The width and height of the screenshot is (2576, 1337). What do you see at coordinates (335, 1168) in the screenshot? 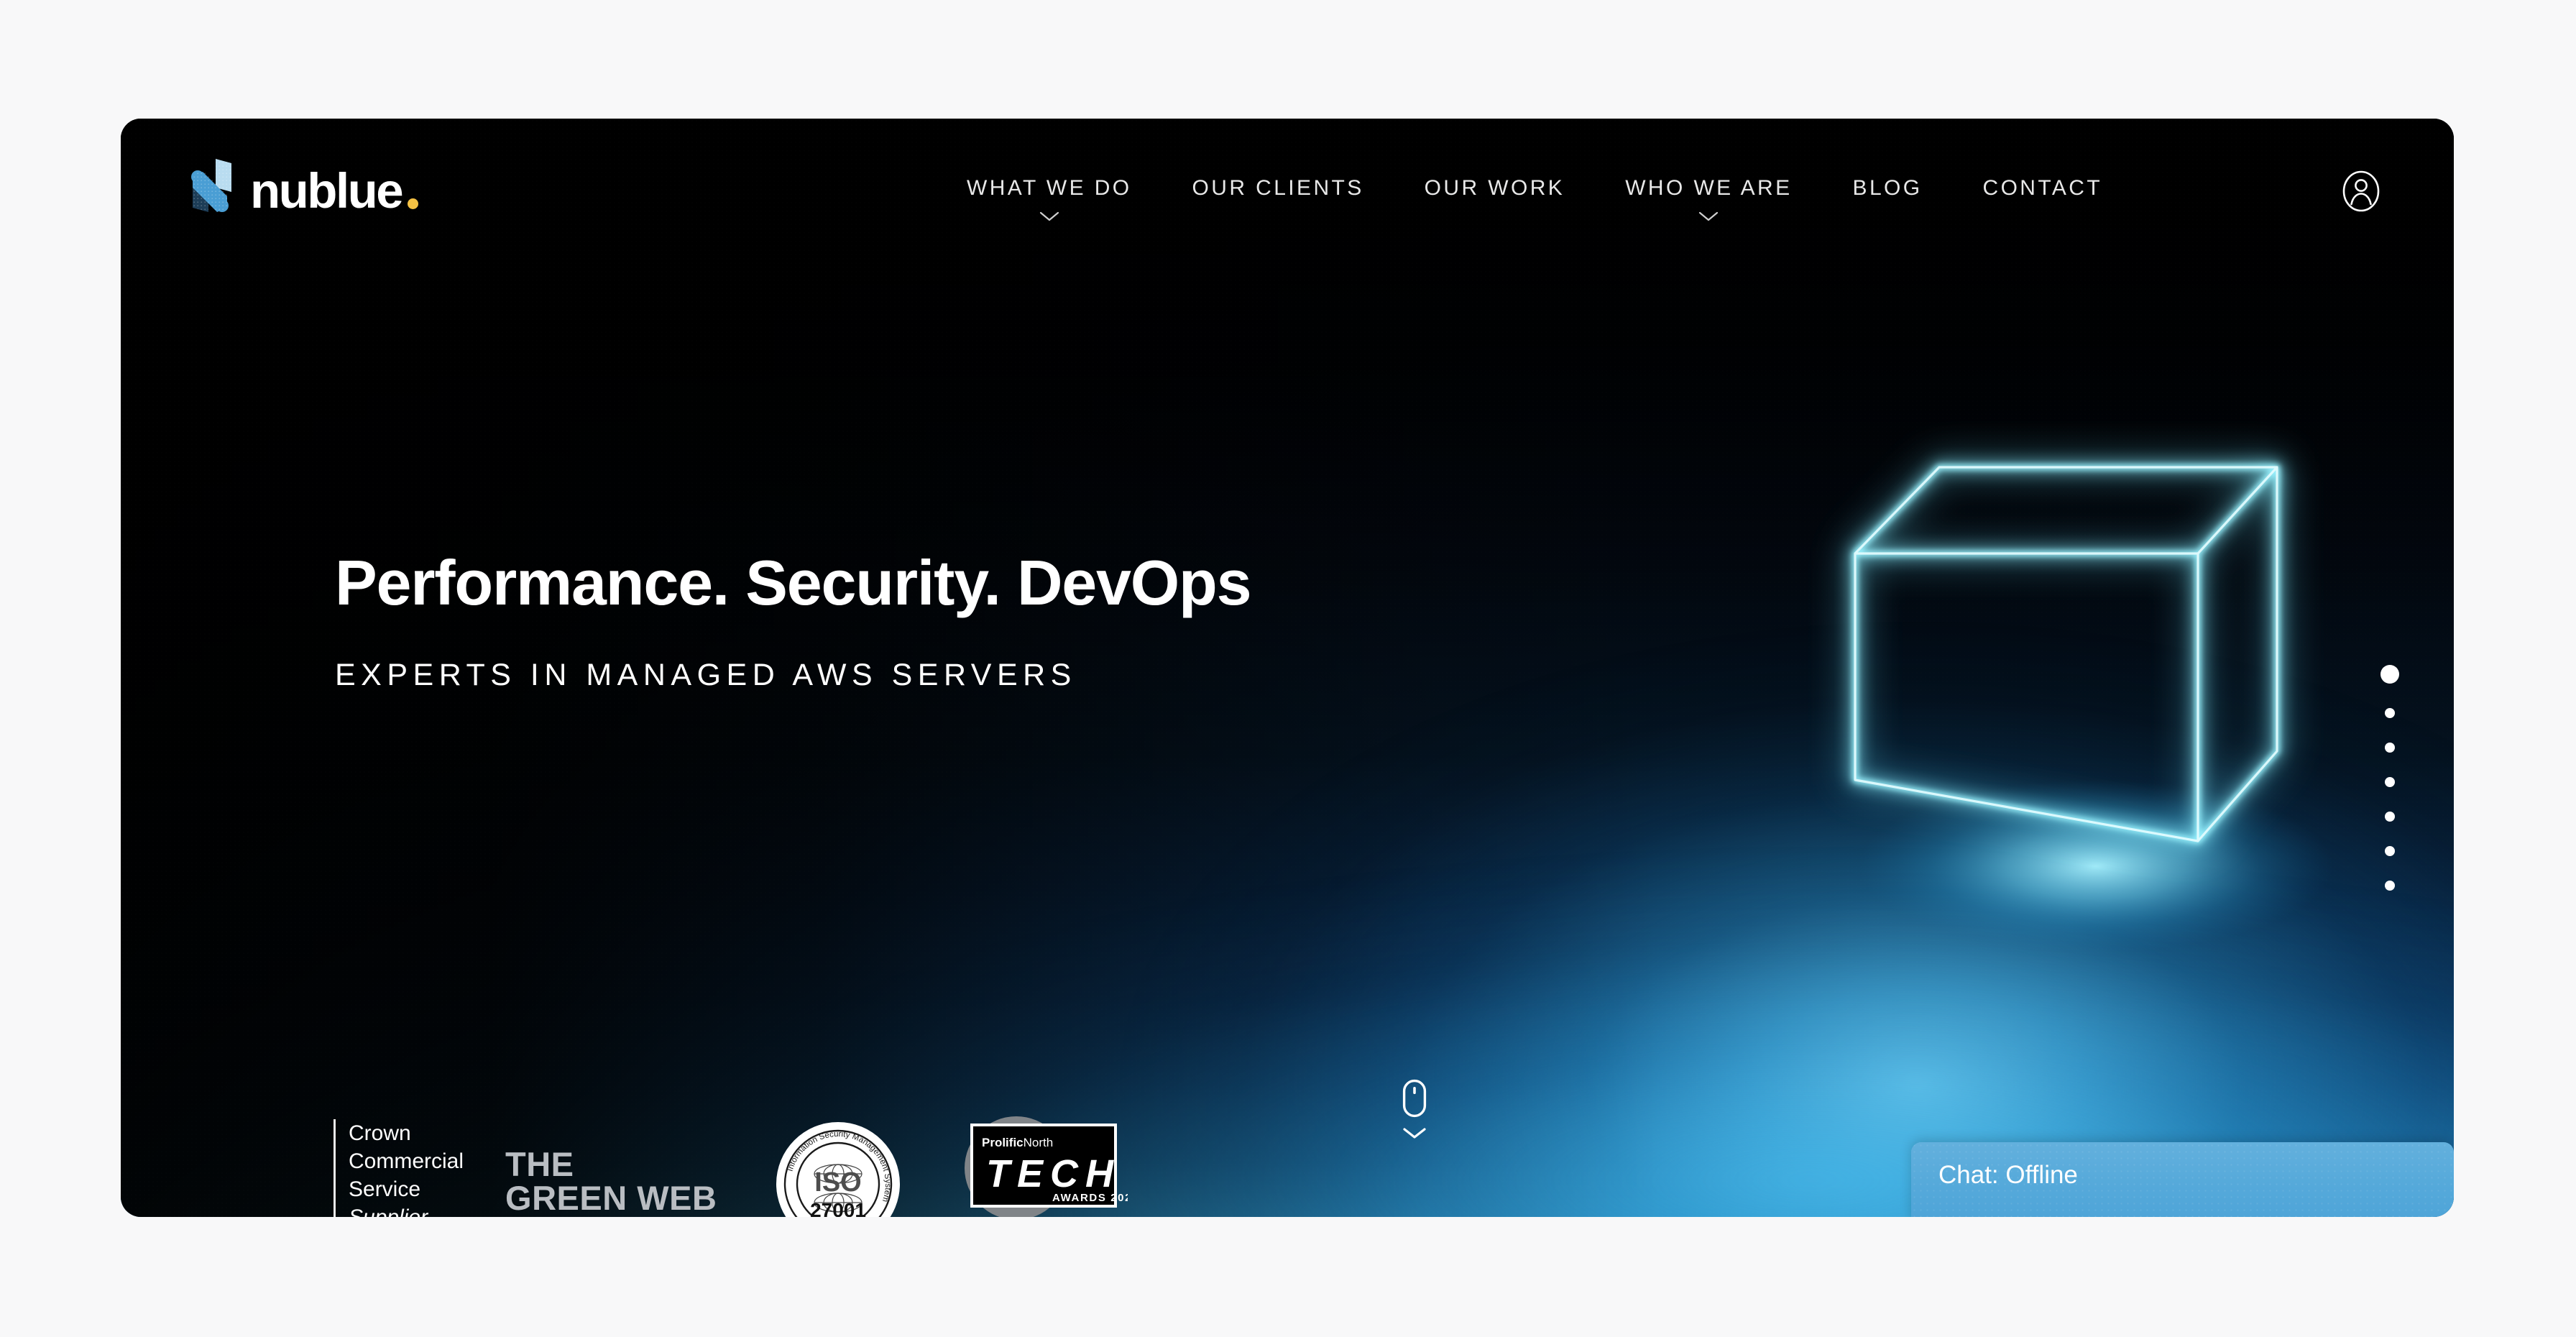
I see `ccs-vertical-rule` at bounding box center [335, 1168].